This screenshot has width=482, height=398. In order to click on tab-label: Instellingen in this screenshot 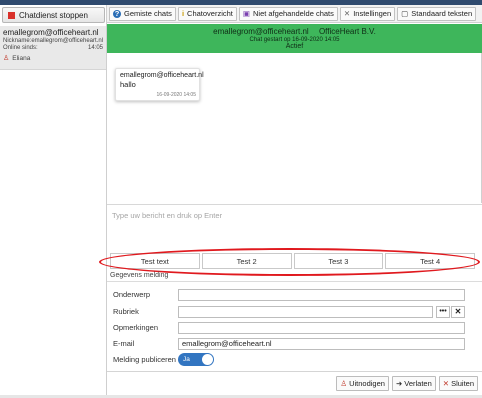, I will do `click(372, 13)`.